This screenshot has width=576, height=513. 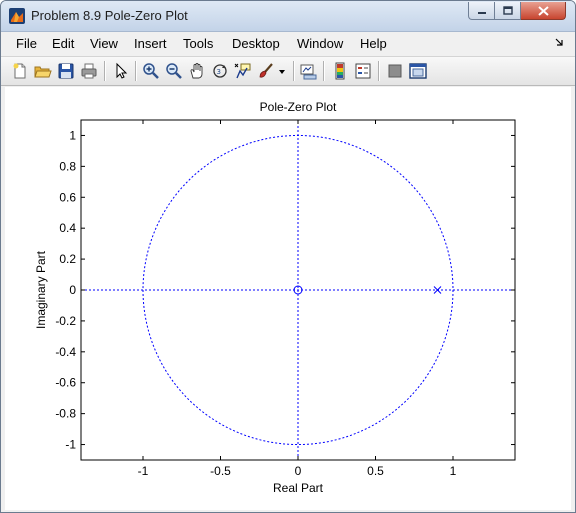 What do you see at coordinates (197, 71) in the screenshot?
I see `pan-hand-icon` at bounding box center [197, 71].